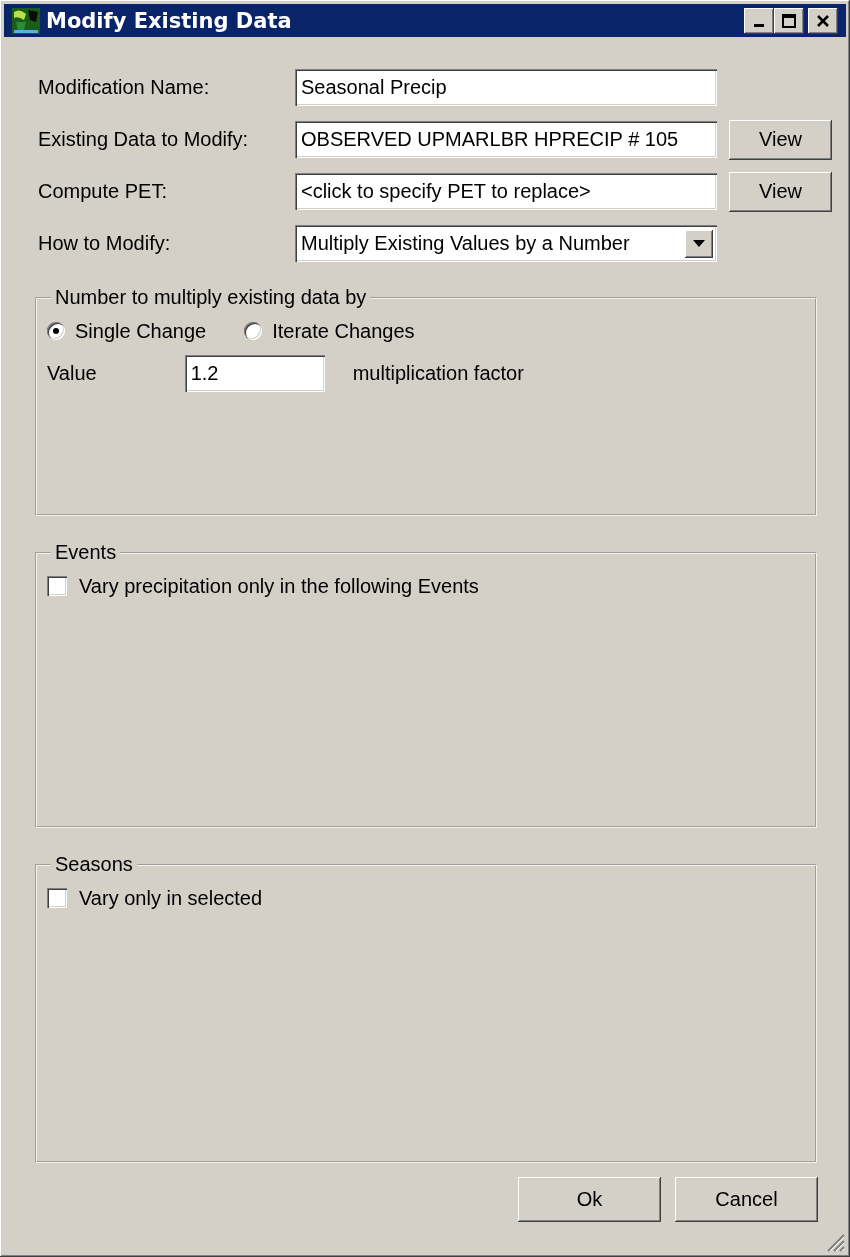 The width and height of the screenshot is (850, 1257). I want to click on value-field: 1.2, so click(254, 373).